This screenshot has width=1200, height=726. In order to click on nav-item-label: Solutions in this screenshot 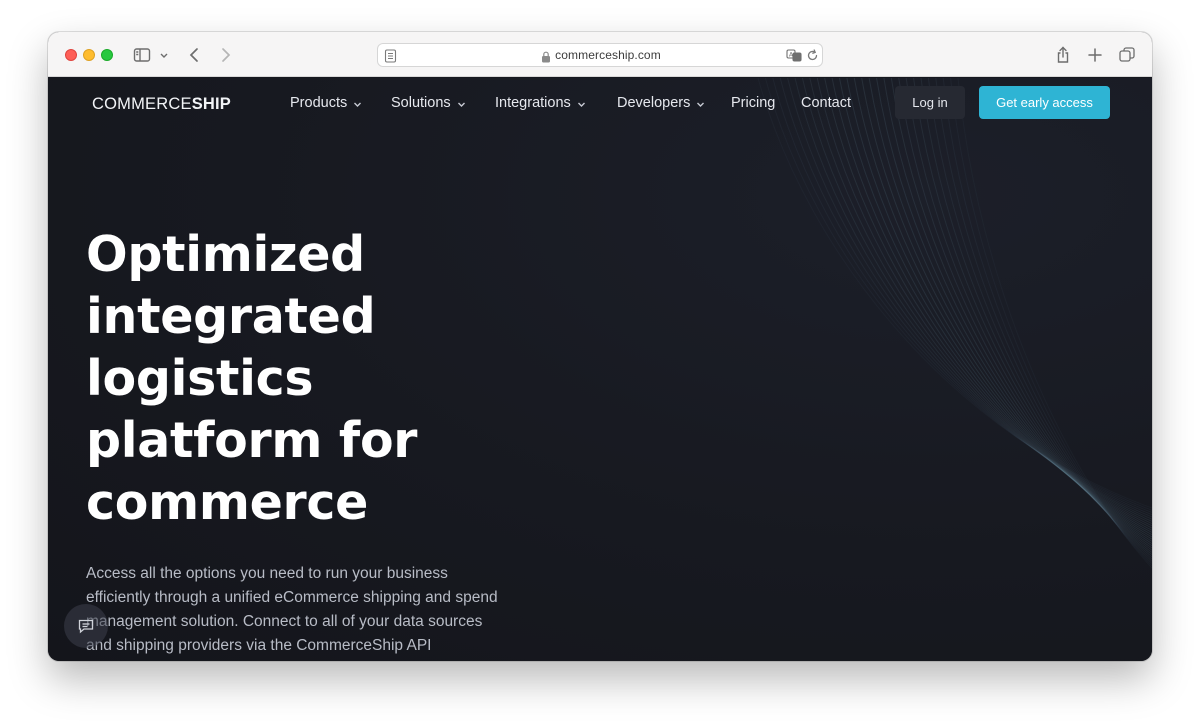, I will do `click(421, 103)`.